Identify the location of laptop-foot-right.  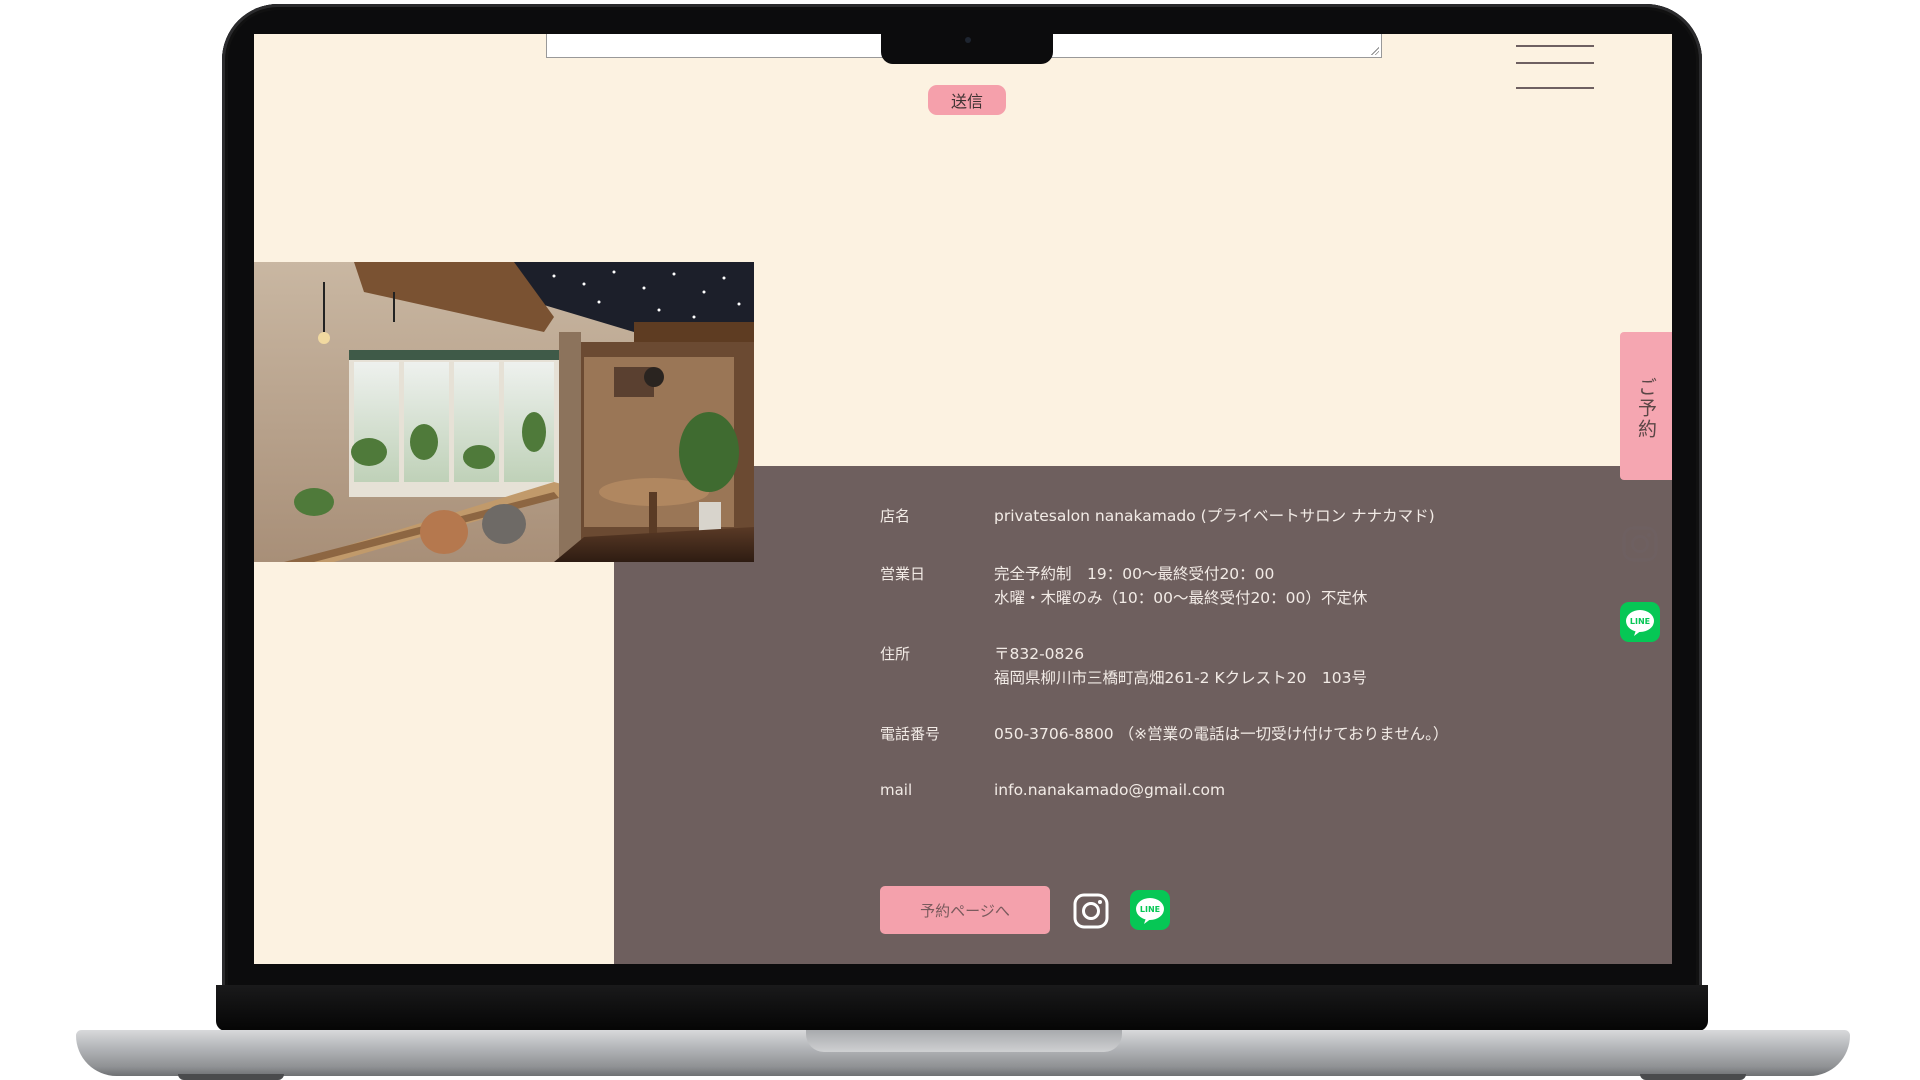
(1693, 1077).